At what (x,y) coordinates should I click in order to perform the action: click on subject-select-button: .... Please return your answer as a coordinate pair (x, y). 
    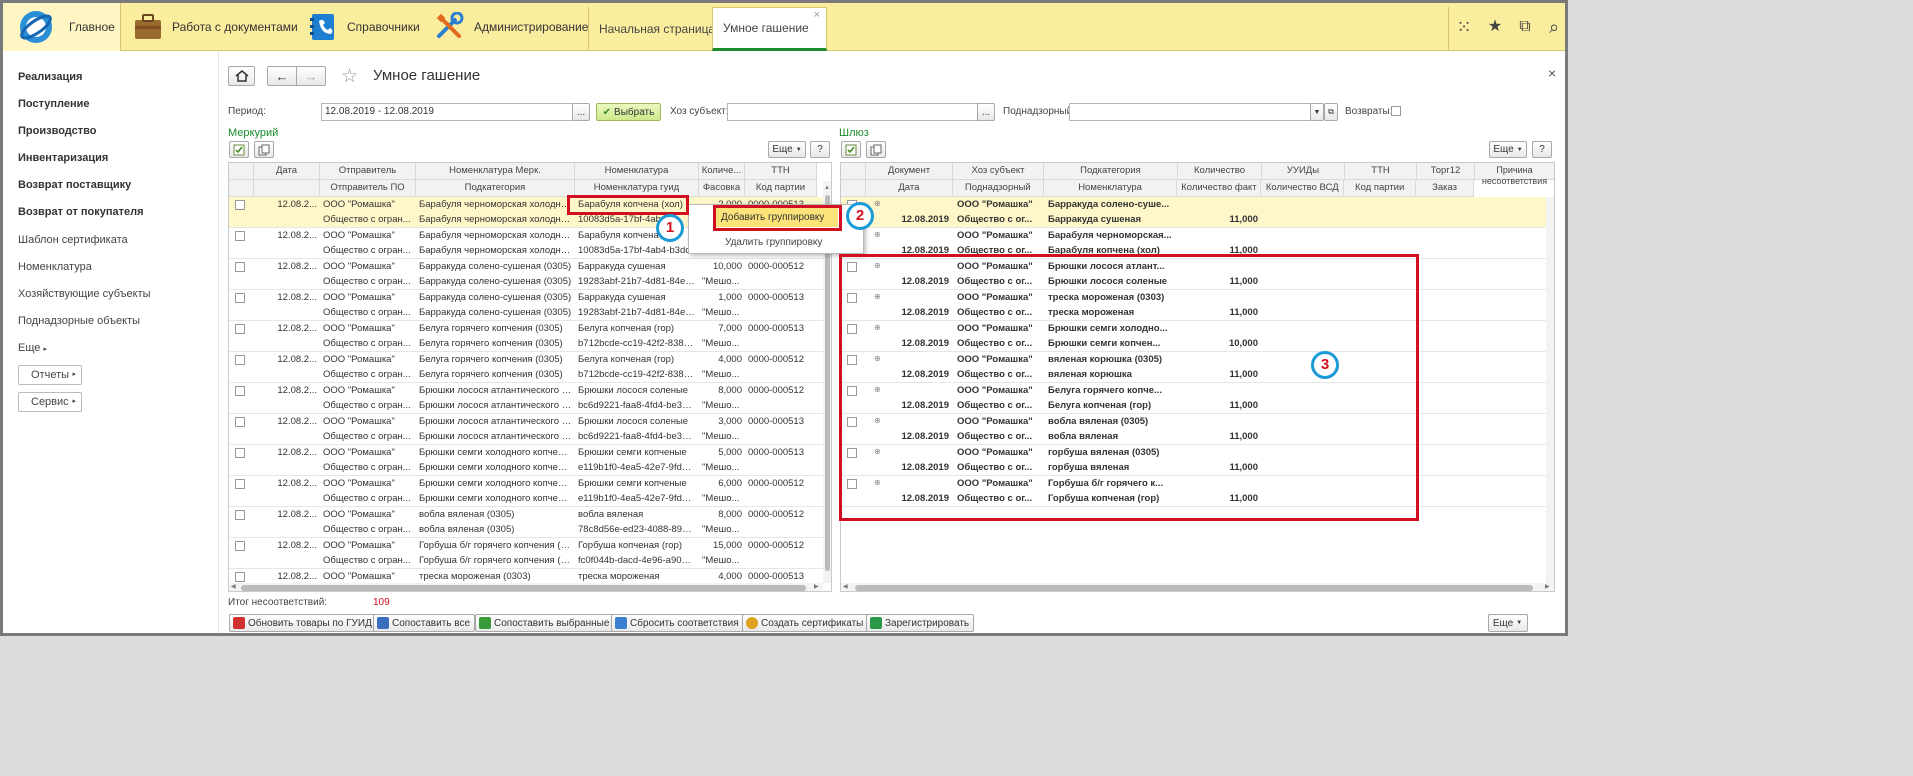
    Looking at the image, I should click on (986, 112).